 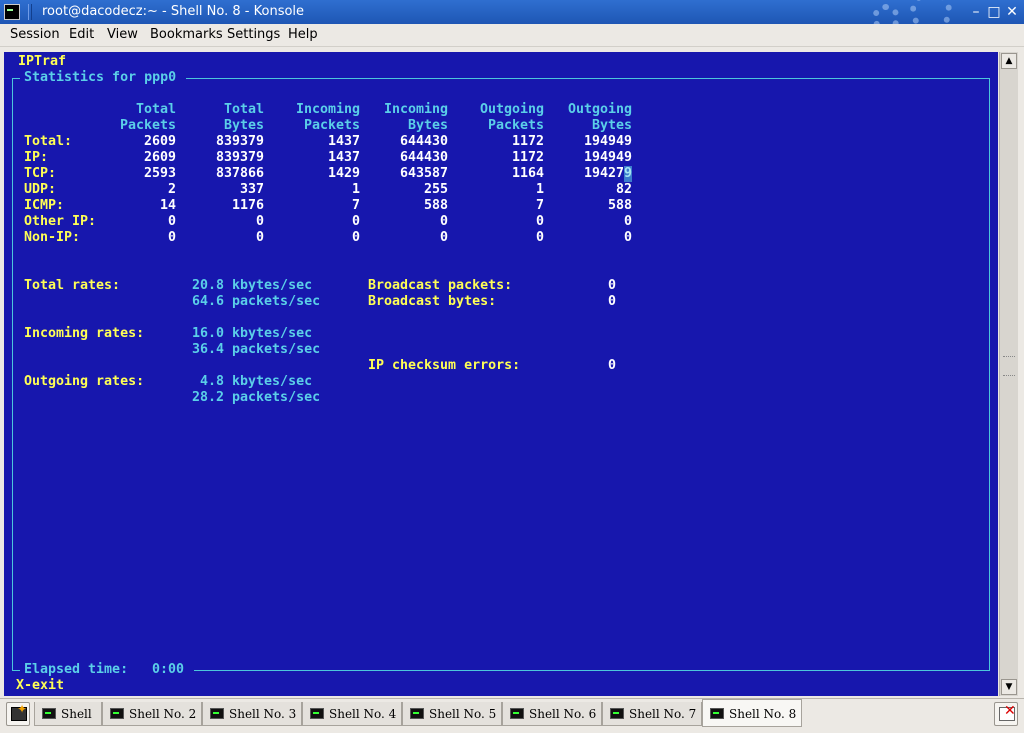 What do you see at coordinates (256, 397) in the screenshot?
I see `outgoing-rates-packets: 28.2 packets/sec` at bounding box center [256, 397].